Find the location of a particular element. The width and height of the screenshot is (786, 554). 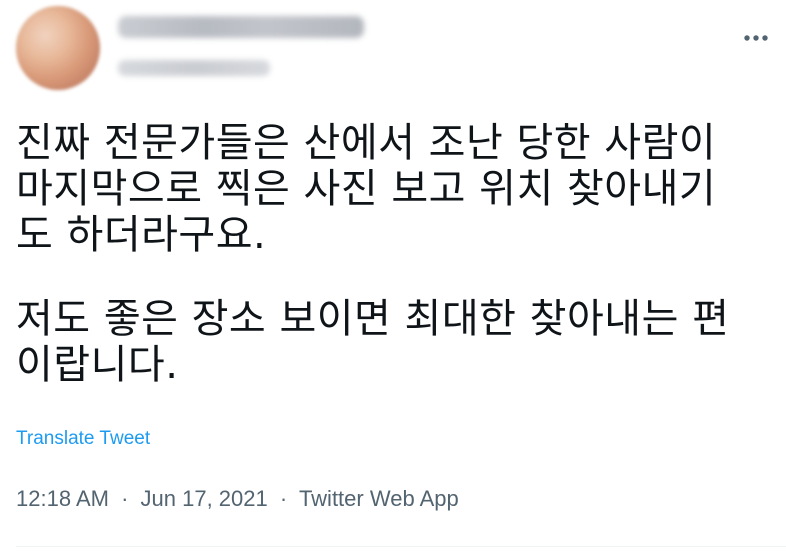

more-horizontal-icon is located at coordinates (756, 38).